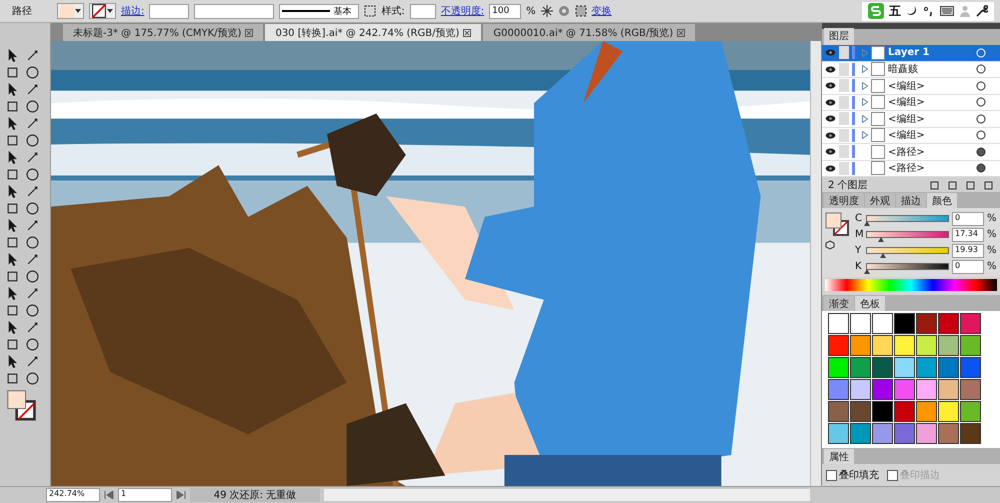 The image size is (1000, 503). Describe the element at coordinates (870, 303) in the screenshot. I see `panel-tab: 色板` at that location.